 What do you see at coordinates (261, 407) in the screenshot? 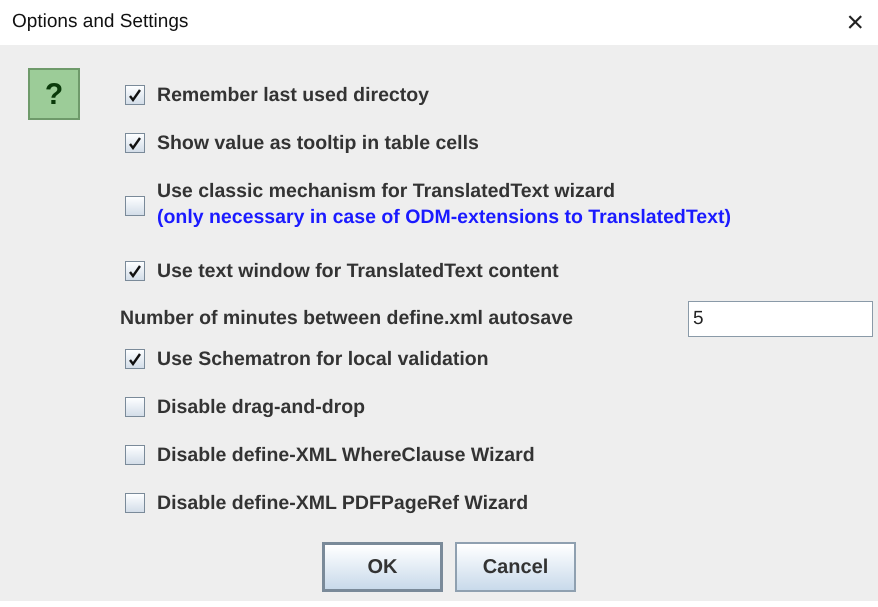
I see `option-label: Disable drag-and-drop` at bounding box center [261, 407].